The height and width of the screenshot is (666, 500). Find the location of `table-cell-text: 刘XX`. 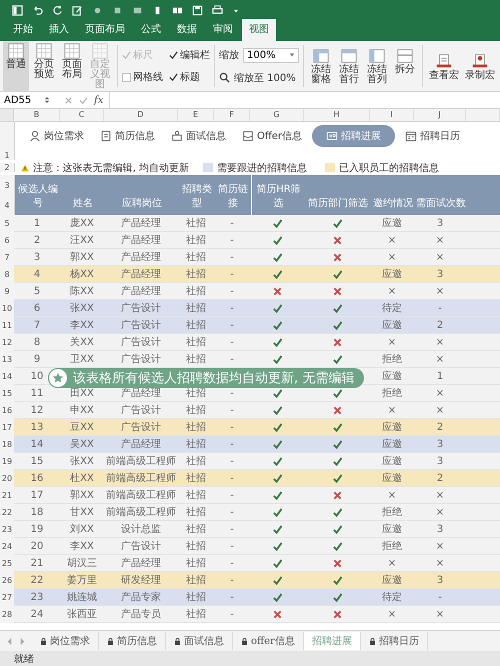

table-cell-text: 刘XX is located at coordinates (82, 529).